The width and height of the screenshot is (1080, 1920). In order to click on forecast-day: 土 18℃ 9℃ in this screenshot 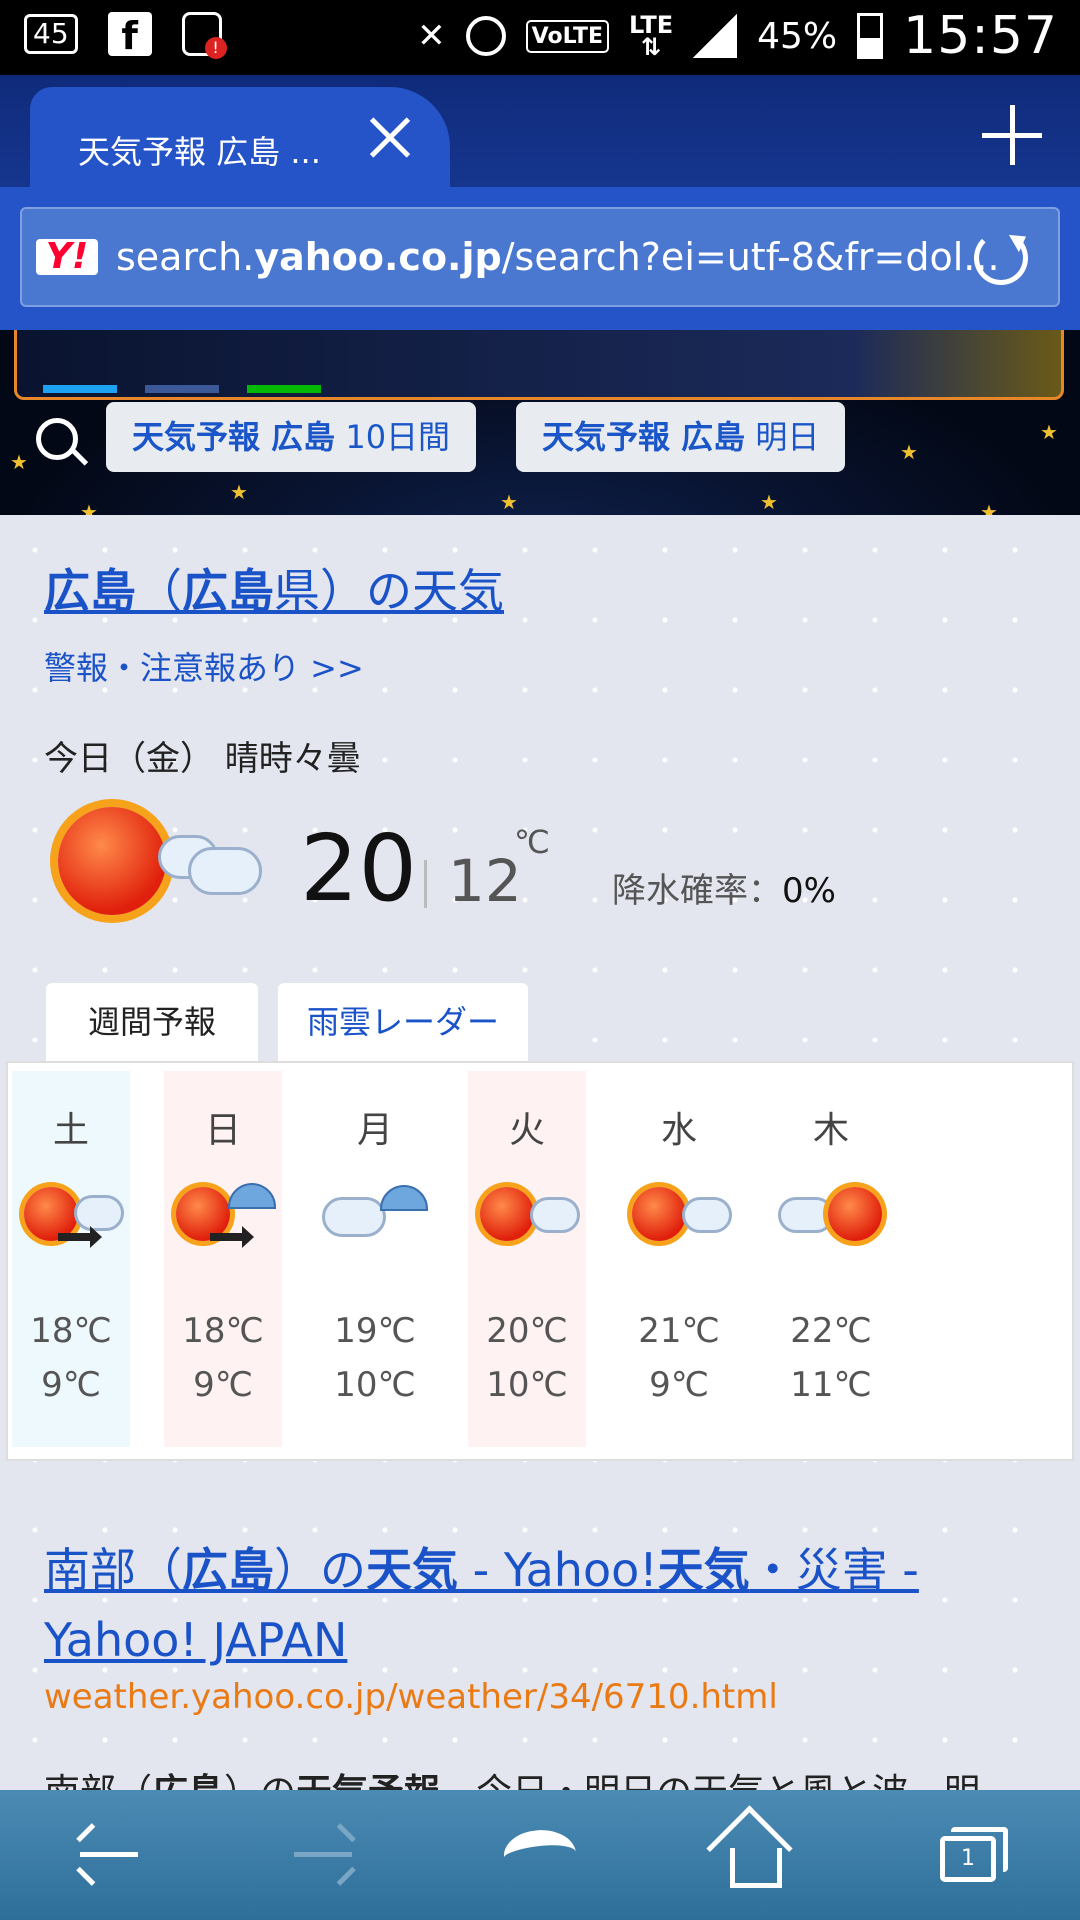, I will do `click(71, 1259)`.